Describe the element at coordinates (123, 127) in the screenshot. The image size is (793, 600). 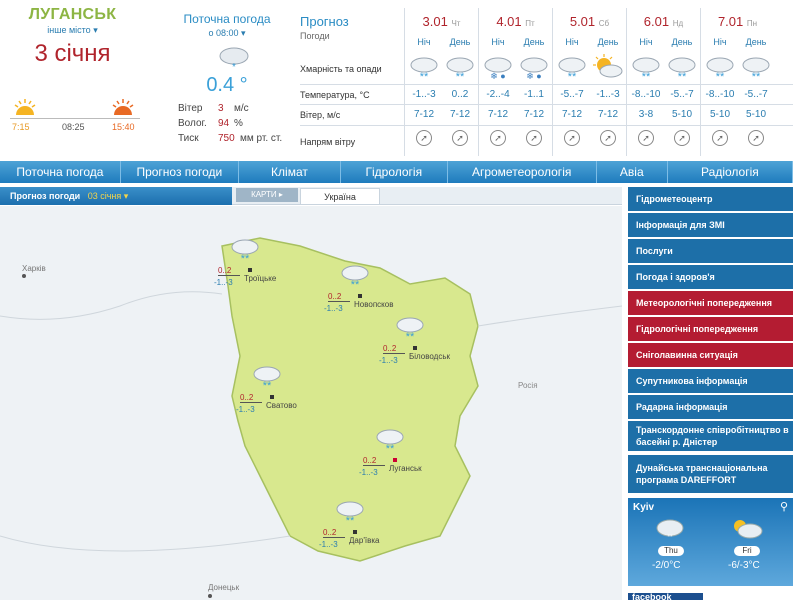
I see `sunset-time: 15:40` at that location.